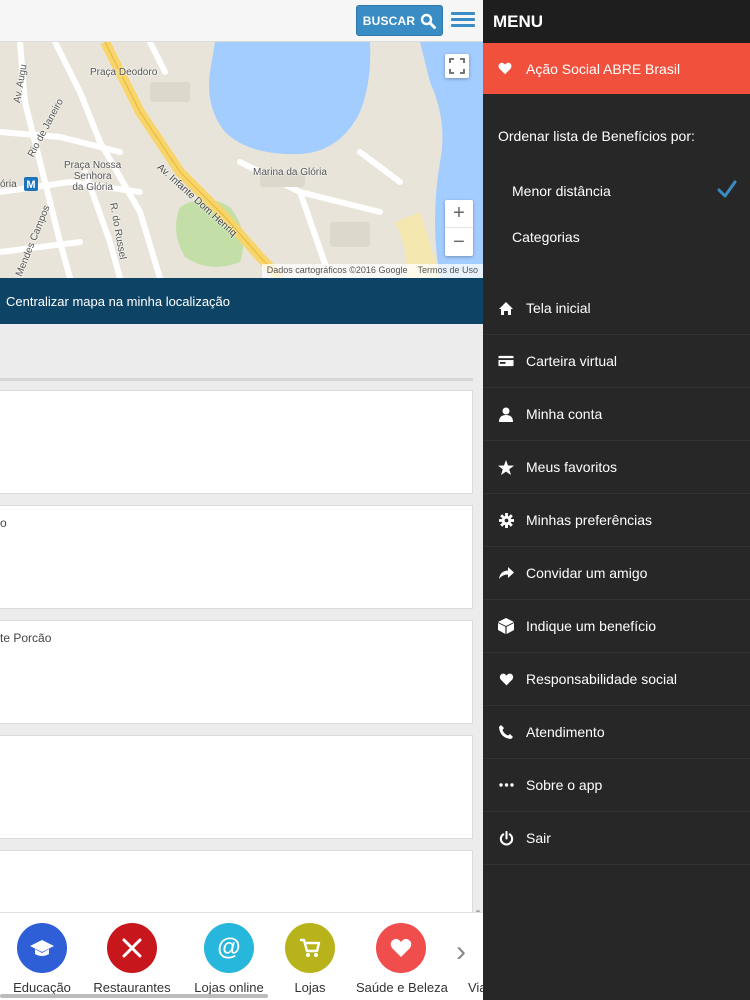 The width and height of the screenshot is (750, 1000). I want to click on menu-item-tela-inicial: Tela inicial, so click(616, 308).